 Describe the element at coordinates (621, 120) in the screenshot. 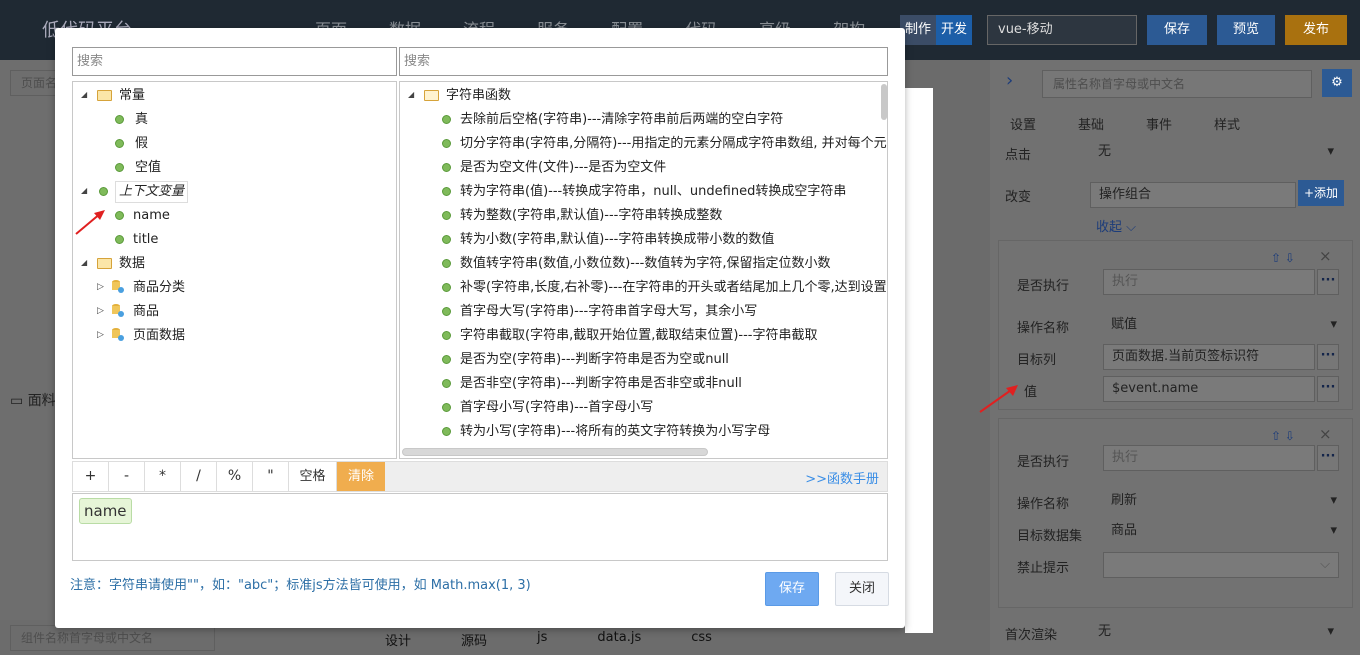

I see `function-item: 去除前后空格(字符串)---清除字符串前后两端的空白字符` at that location.